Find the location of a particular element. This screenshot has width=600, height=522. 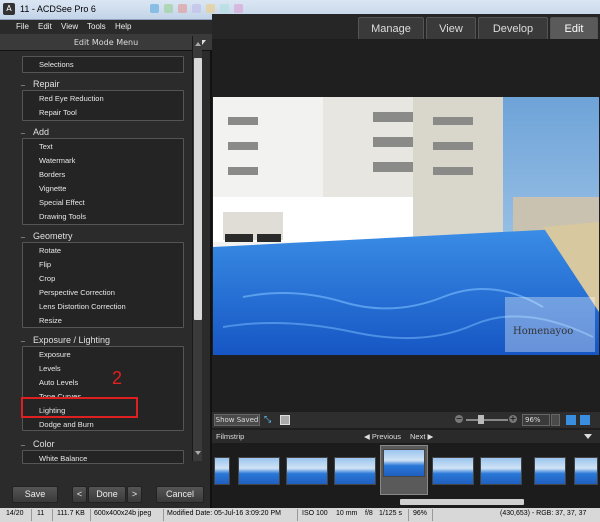

filmstrip is located at coordinates (406, 475).